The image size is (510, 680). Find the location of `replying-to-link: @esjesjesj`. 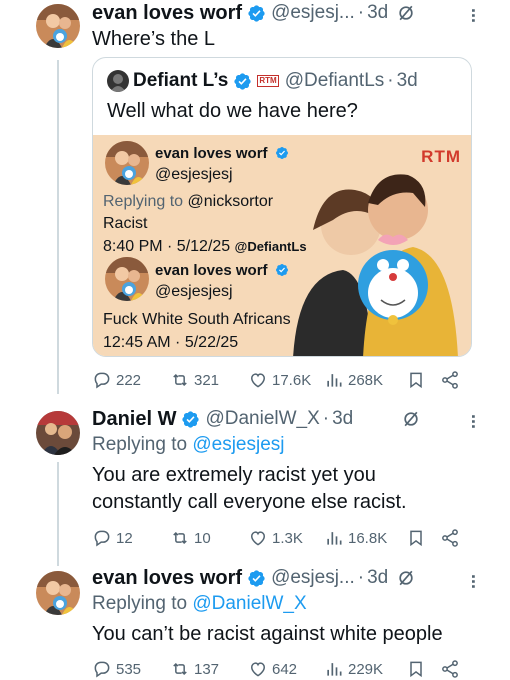

replying-to-link: @esjesjesj is located at coordinates (238, 444).